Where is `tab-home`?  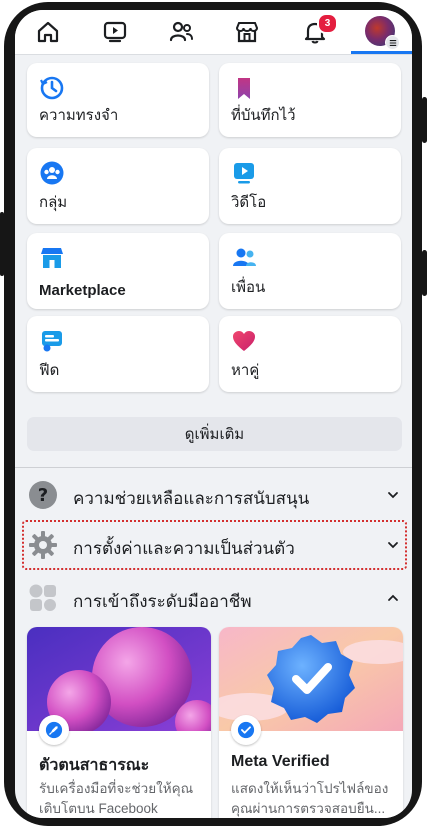
tab-home is located at coordinates (48, 32).